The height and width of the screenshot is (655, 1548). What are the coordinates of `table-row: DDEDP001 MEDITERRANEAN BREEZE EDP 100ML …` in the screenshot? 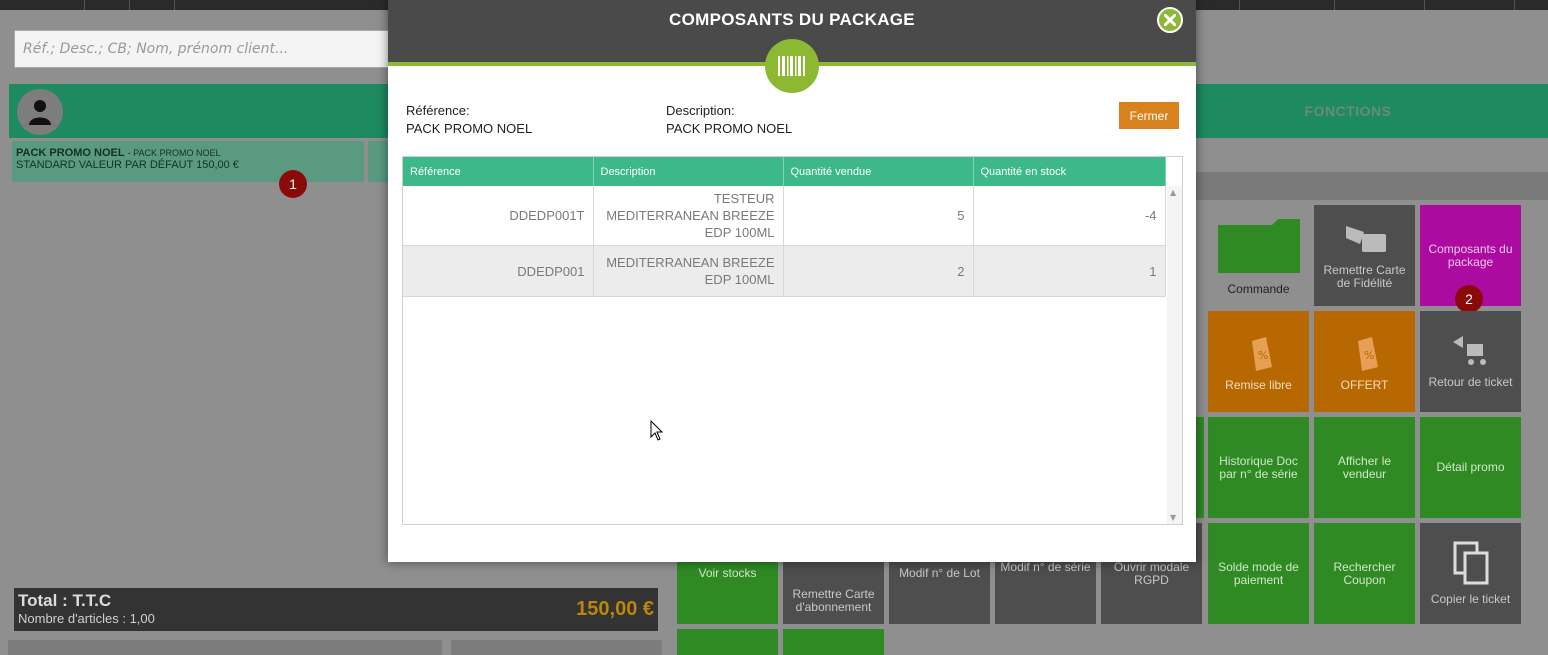 It's located at (784, 271).